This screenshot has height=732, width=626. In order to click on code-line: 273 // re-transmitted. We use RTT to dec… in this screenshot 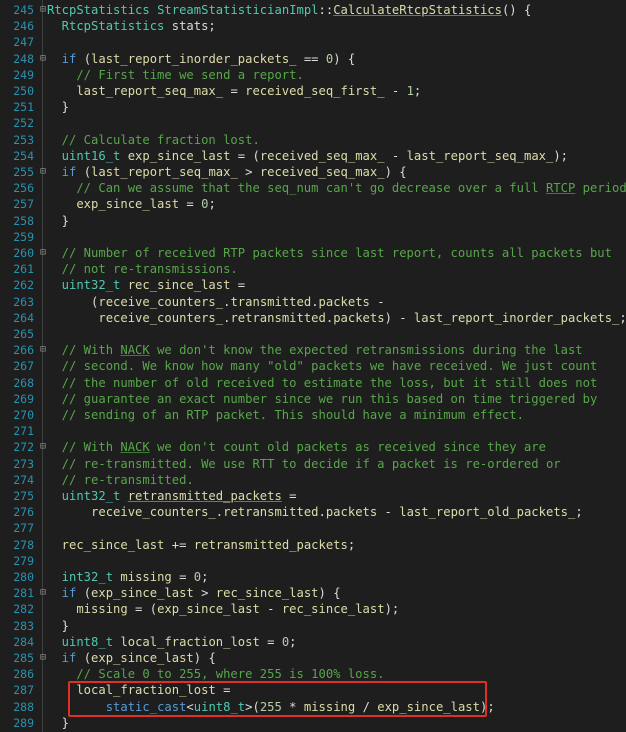, I will do `click(313, 464)`.